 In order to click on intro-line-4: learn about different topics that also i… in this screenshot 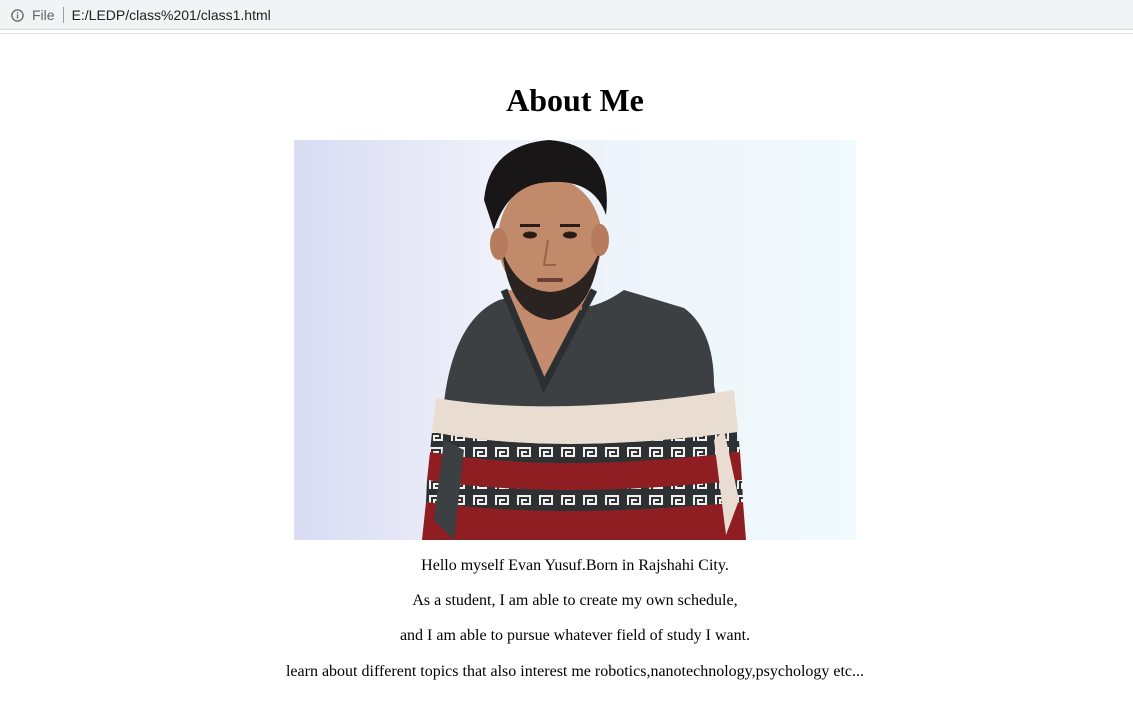, I will do `click(575, 671)`.